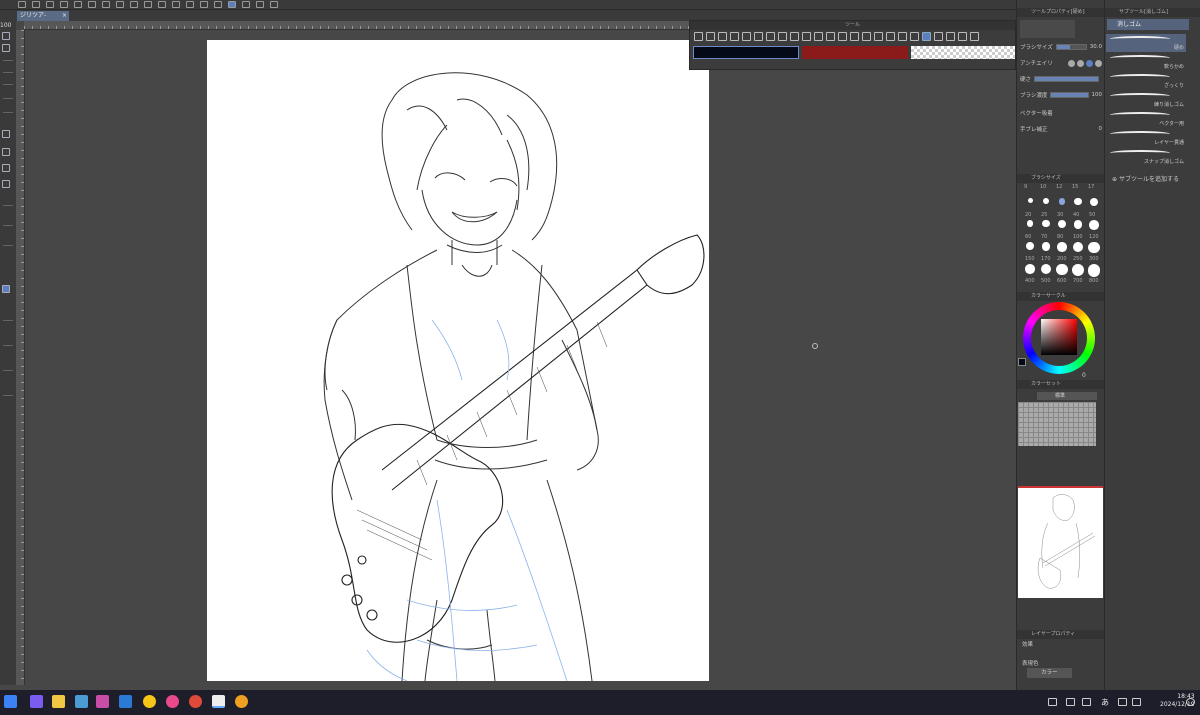  Describe the element at coordinates (806, 36) in the screenshot. I see `gradient-icon` at that location.